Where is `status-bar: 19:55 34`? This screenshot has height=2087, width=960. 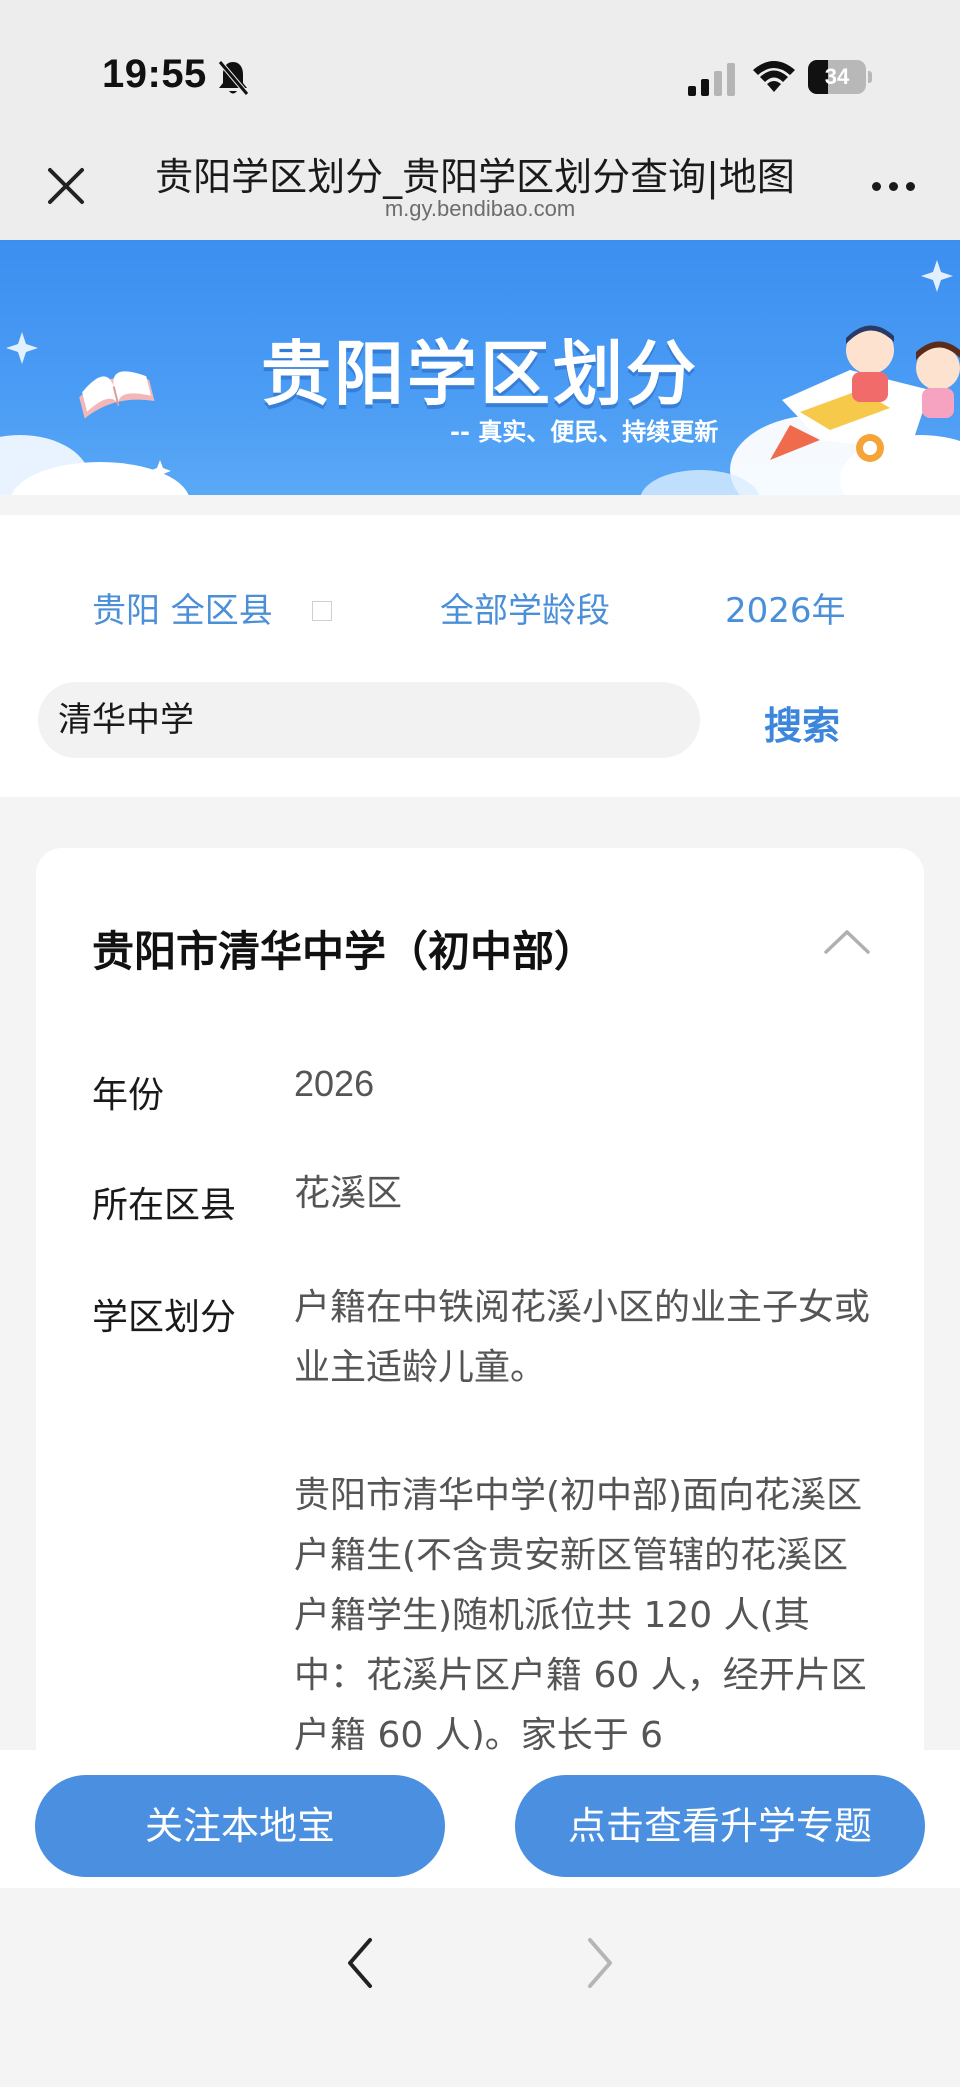 status-bar: 19:55 34 is located at coordinates (480, 65).